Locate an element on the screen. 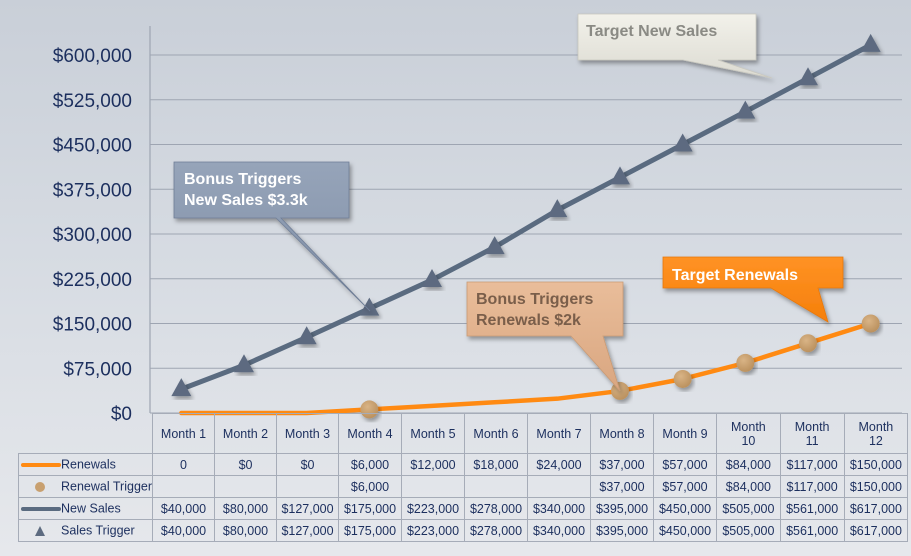  column-header: Month 9 is located at coordinates (685, 433).